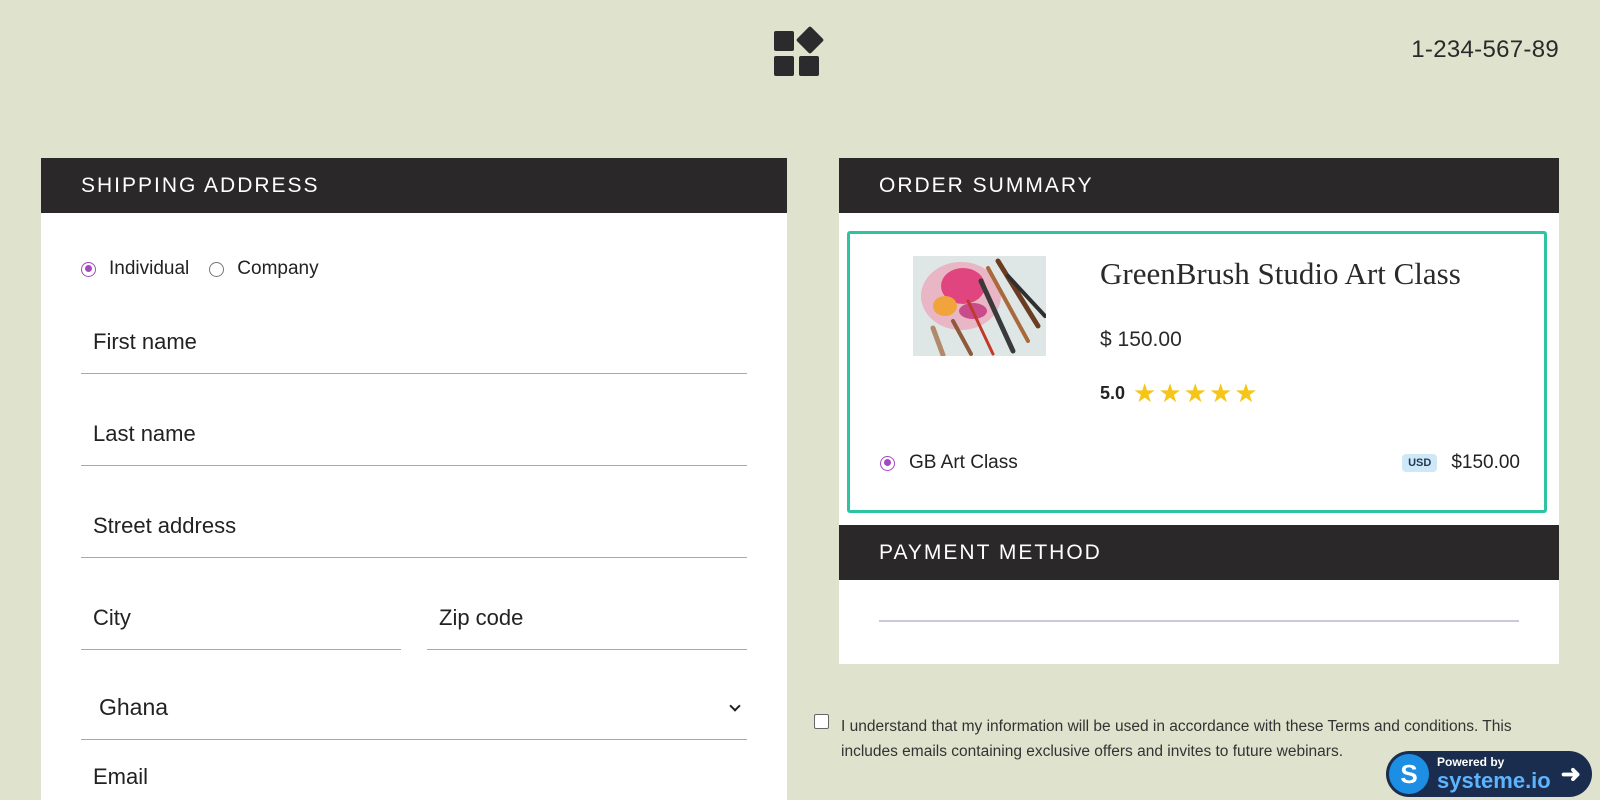 This screenshot has width=1600, height=800. Describe the element at coordinates (1199, 552) in the screenshot. I see `payment-method-title: PAYMENT METHOD` at that location.